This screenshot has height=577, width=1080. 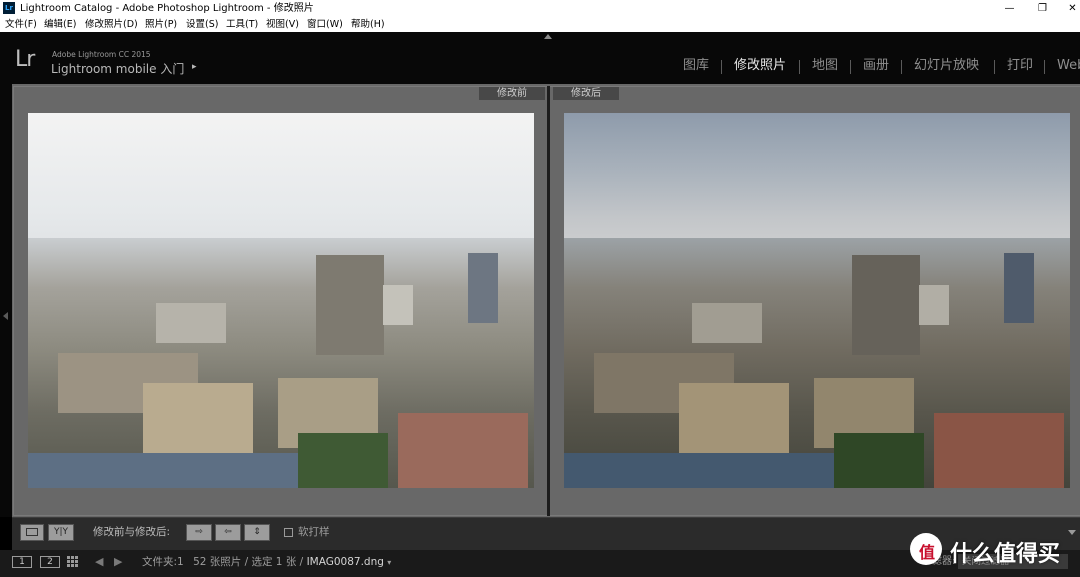 I want to click on before-after-label: 修改前与修改后:, so click(x=132, y=532).